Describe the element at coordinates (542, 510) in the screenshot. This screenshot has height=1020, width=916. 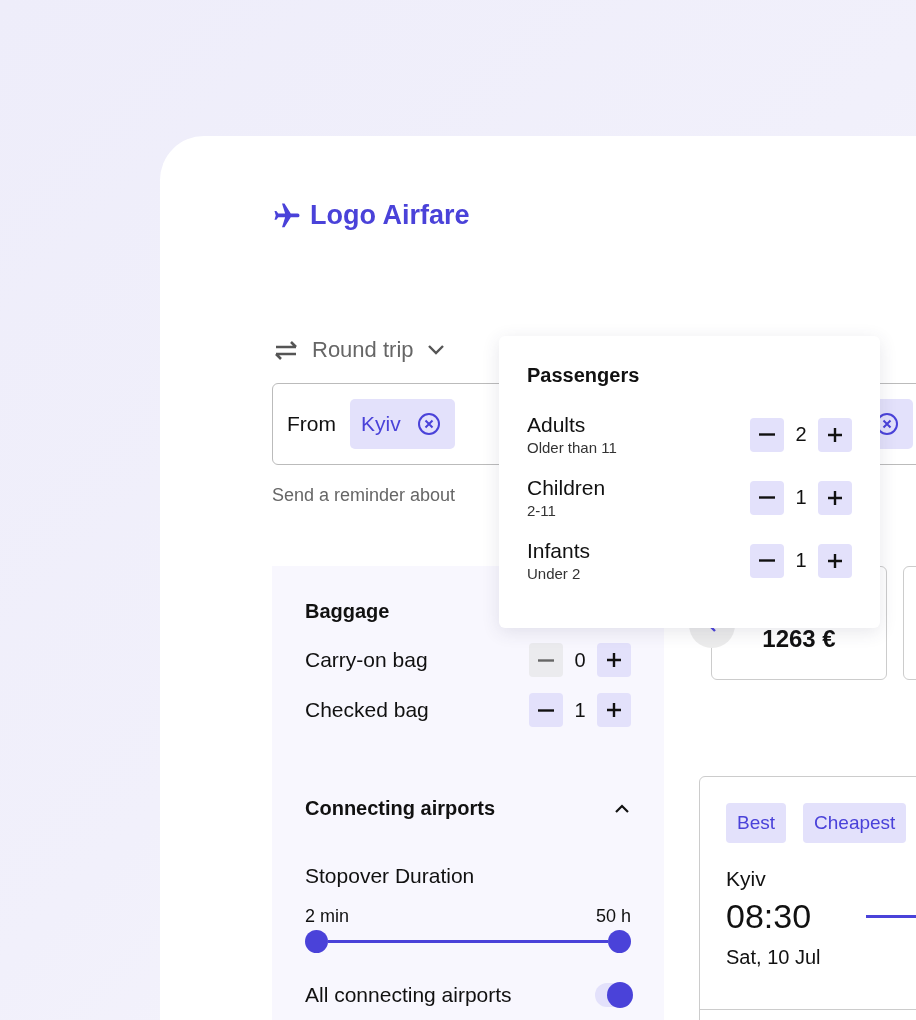
I see `age-hint: 2-11` at that location.